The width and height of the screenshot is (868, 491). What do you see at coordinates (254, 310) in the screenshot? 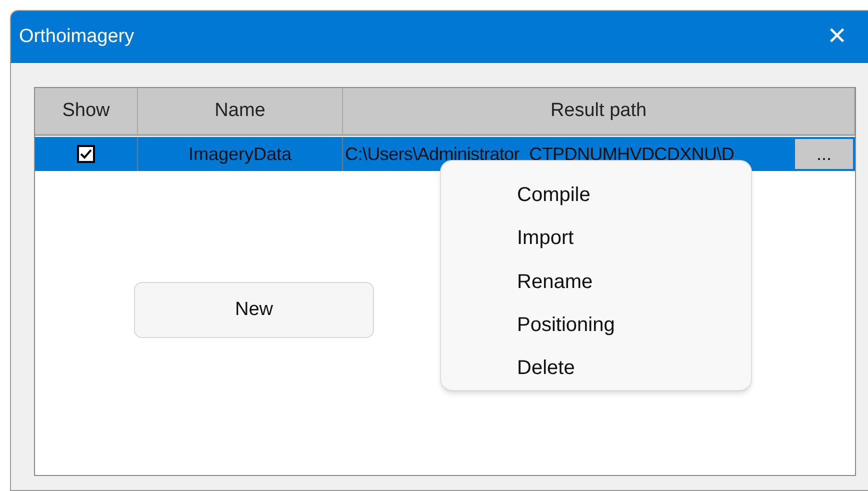
I see `new-button: New` at bounding box center [254, 310].